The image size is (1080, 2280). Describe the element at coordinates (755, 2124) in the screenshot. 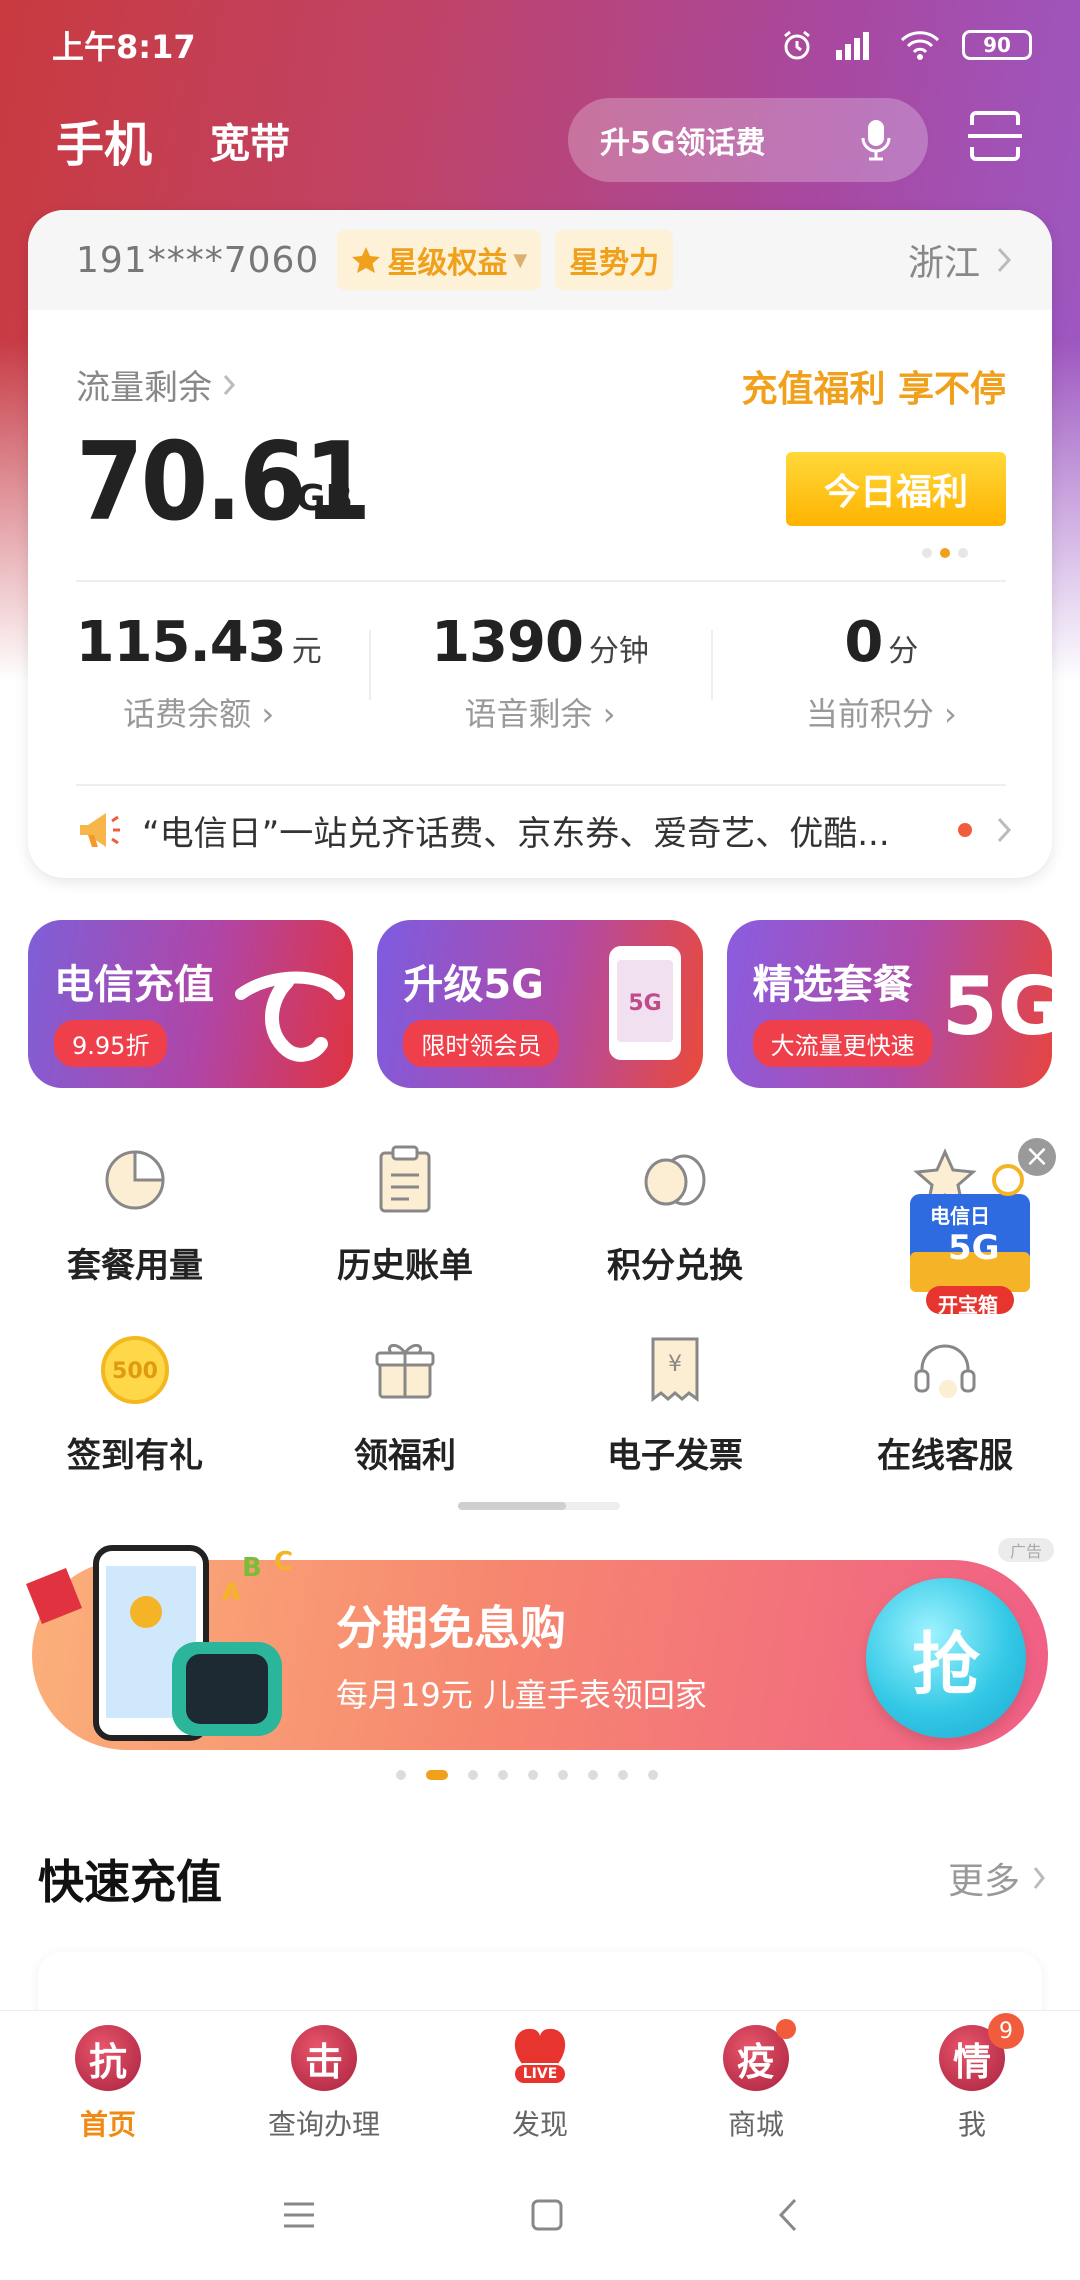

I see `tab-label: 商城` at that location.